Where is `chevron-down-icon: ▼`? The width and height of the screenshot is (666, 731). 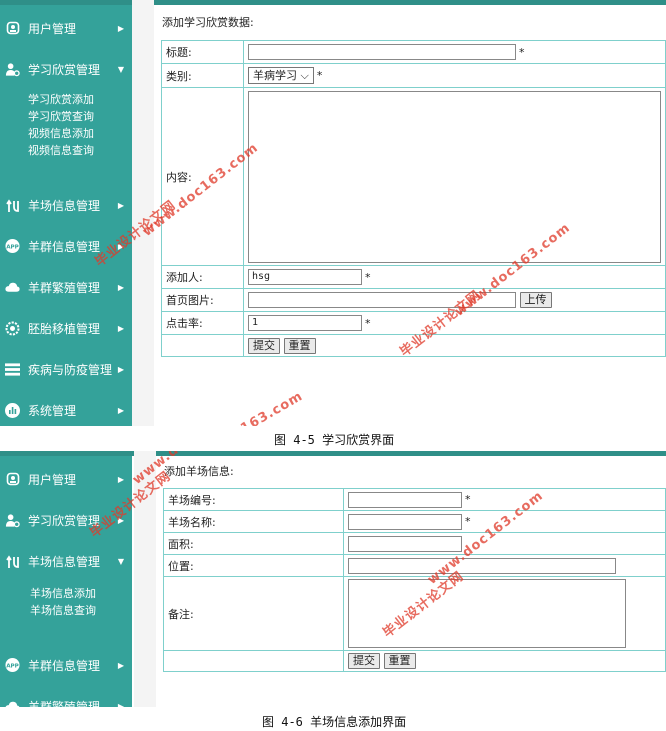
chevron-down-icon: ▼ is located at coordinates (120, 561).